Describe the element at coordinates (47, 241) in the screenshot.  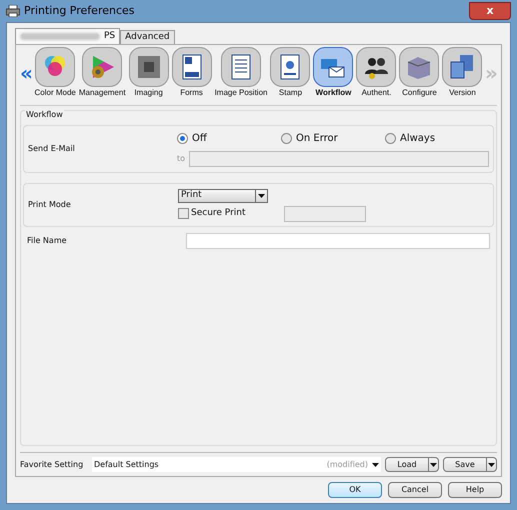
I see `field-label: File Name` at that location.